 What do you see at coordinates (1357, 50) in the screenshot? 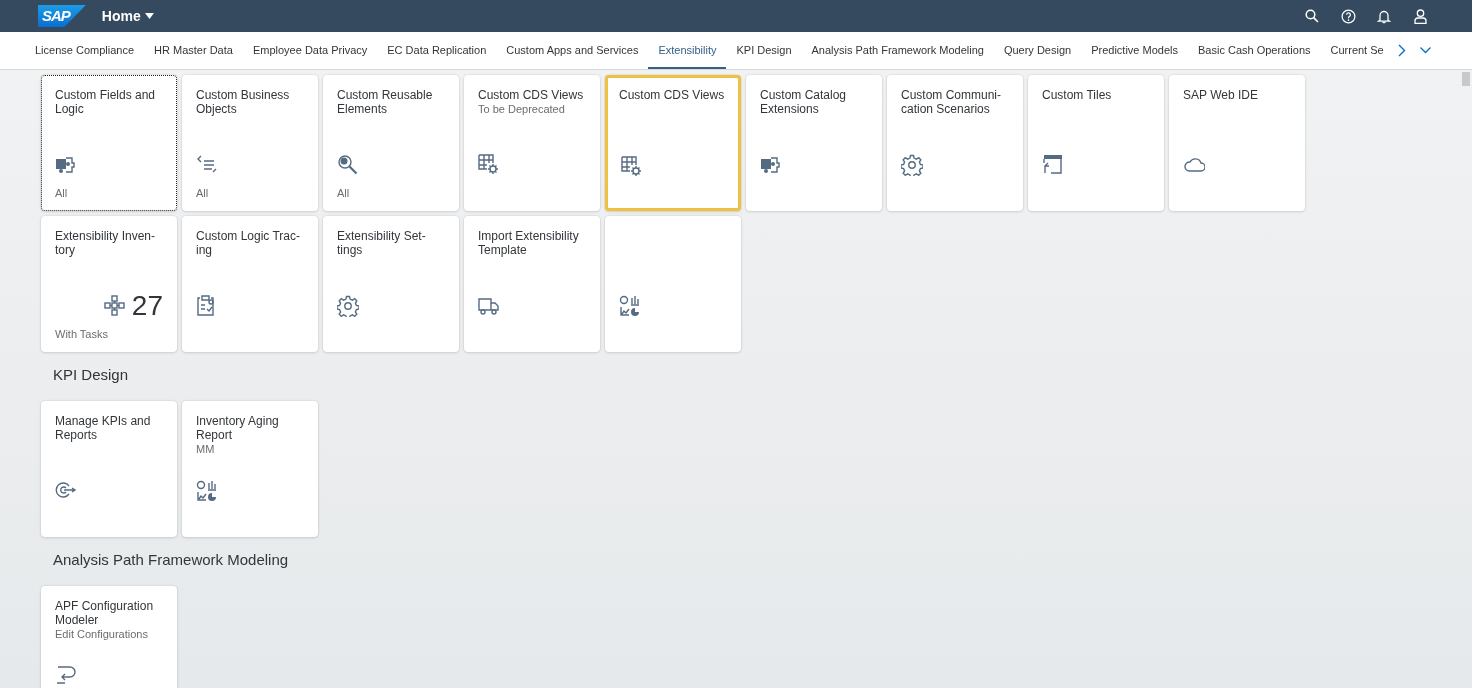
I see `tab: Current Se` at bounding box center [1357, 50].